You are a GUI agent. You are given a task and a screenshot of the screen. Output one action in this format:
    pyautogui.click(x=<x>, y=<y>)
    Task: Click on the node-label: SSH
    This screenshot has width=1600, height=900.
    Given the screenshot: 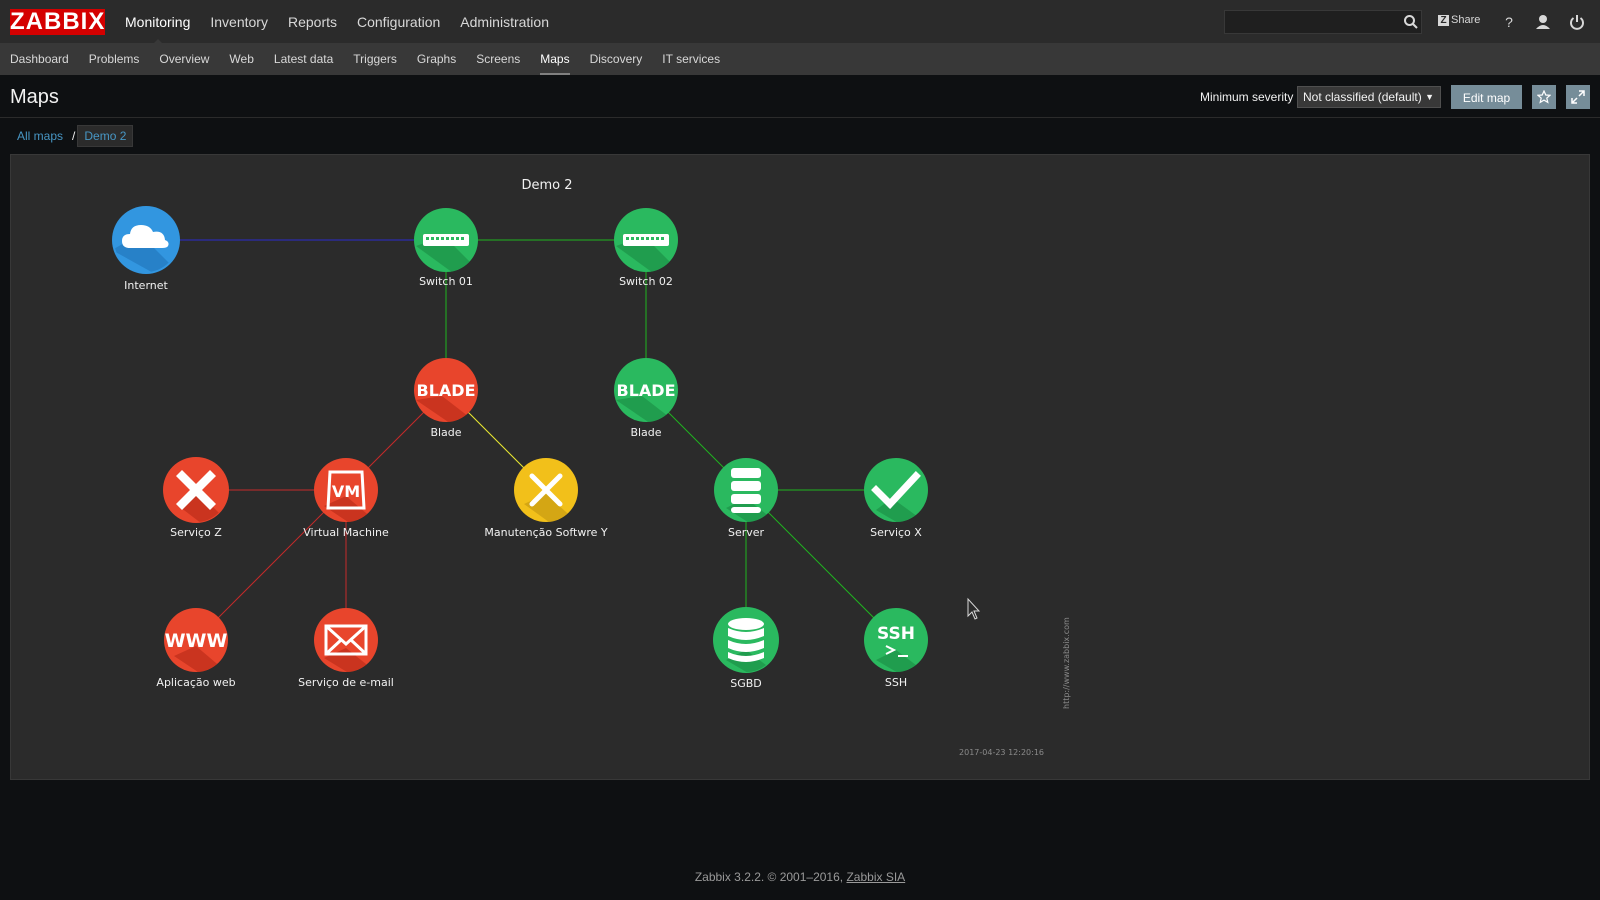 What is the action you would take?
    pyautogui.click(x=896, y=682)
    